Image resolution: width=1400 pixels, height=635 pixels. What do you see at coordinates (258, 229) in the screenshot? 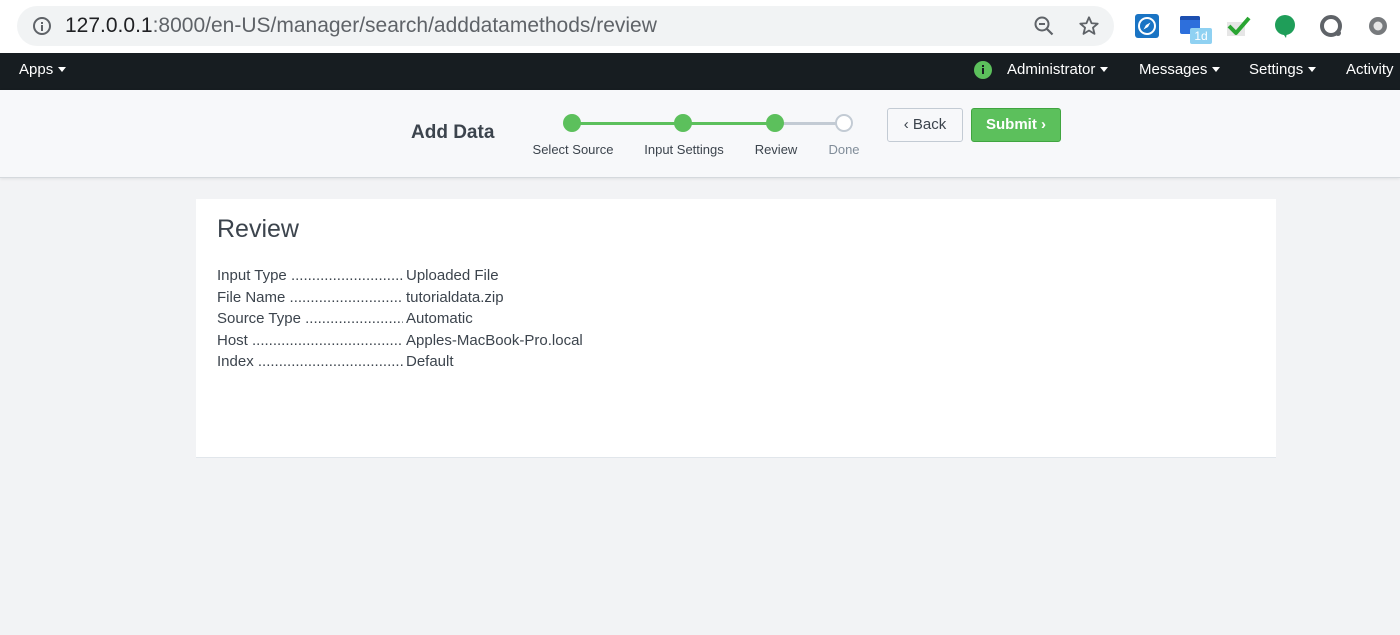
I see `review-title: Review` at bounding box center [258, 229].